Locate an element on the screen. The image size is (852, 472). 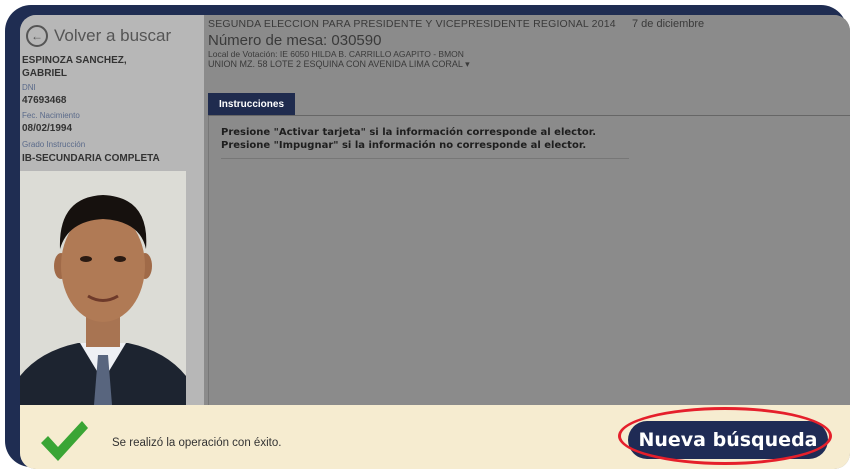
new-search-button: Nueva búsqueda is located at coordinates (728, 440).